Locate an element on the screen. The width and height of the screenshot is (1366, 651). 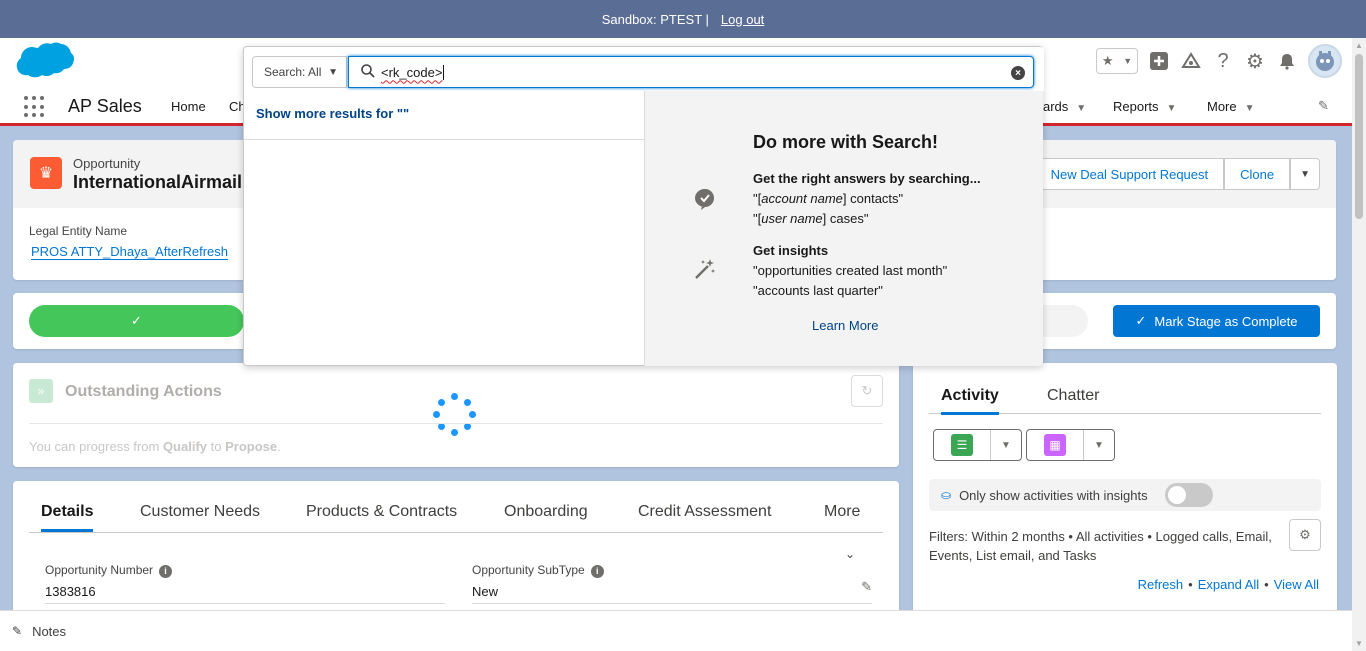
search-results-column: Show more results for "" is located at coordinates (444, 228).